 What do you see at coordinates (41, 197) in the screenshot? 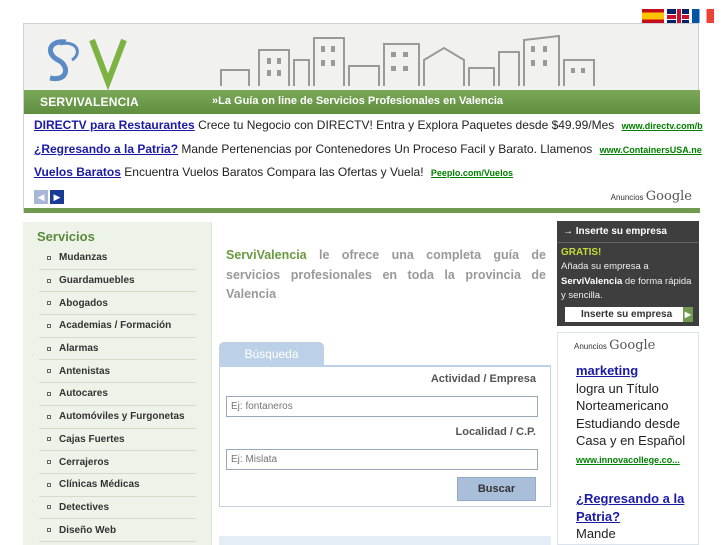
I see `ad-prev-arrow-icon: ◀` at bounding box center [41, 197].